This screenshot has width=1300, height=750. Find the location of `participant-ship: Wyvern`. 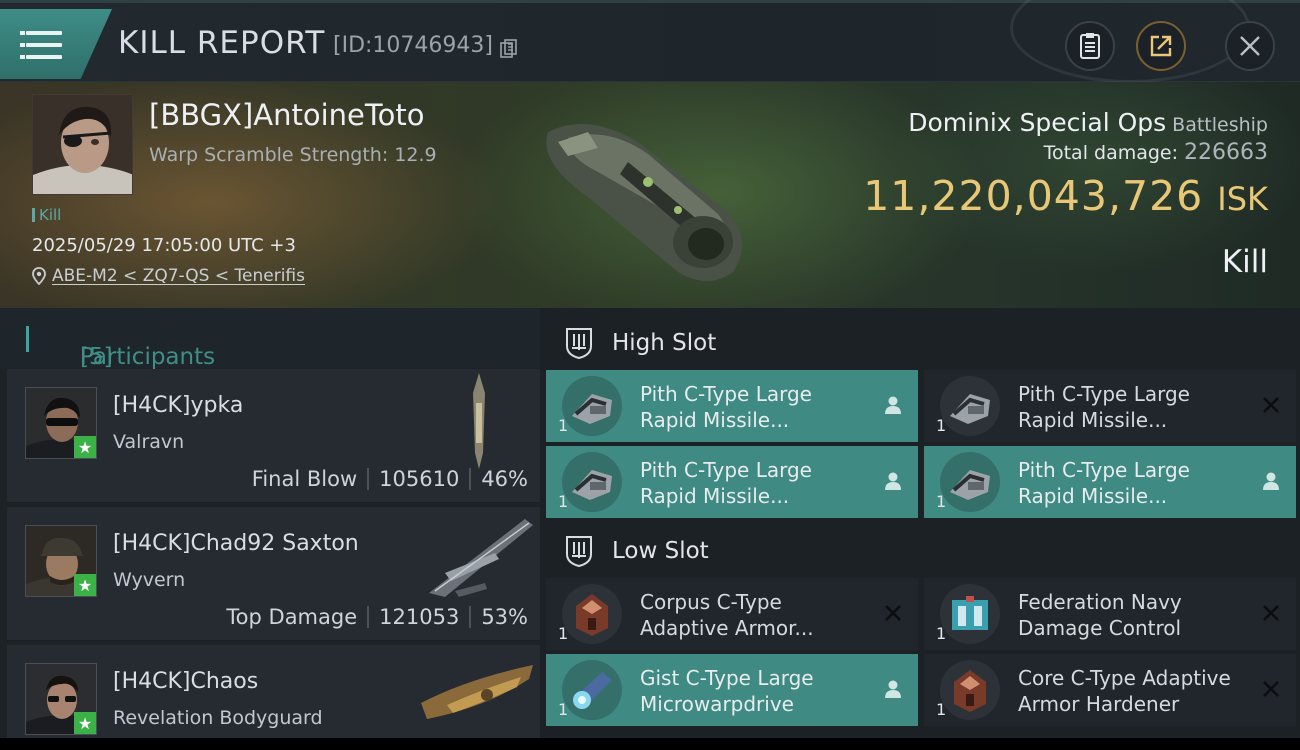

participant-ship: Wyvern is located at coordinates (149, 580).